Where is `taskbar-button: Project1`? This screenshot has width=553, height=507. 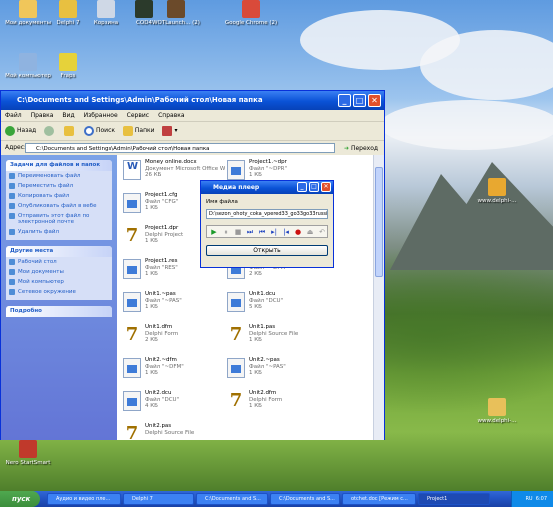 taskbar-button: Project1 is located at coordinates (454, 499).